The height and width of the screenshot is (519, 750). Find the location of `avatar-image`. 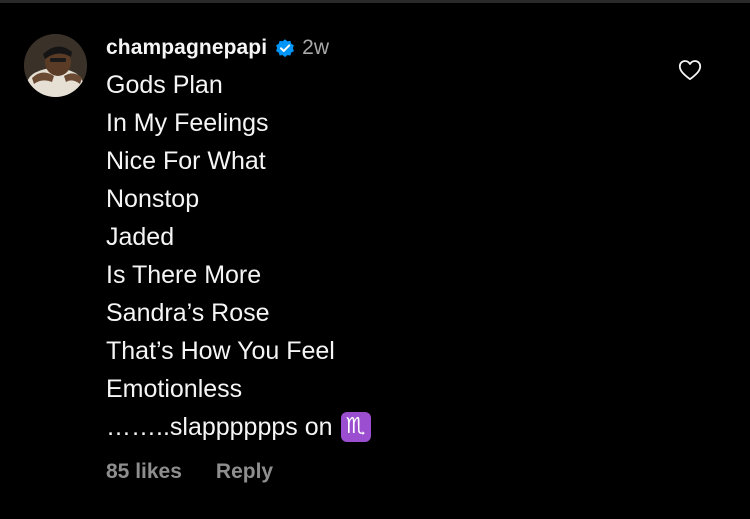

avatar-image is located at coordinates (55, 65).